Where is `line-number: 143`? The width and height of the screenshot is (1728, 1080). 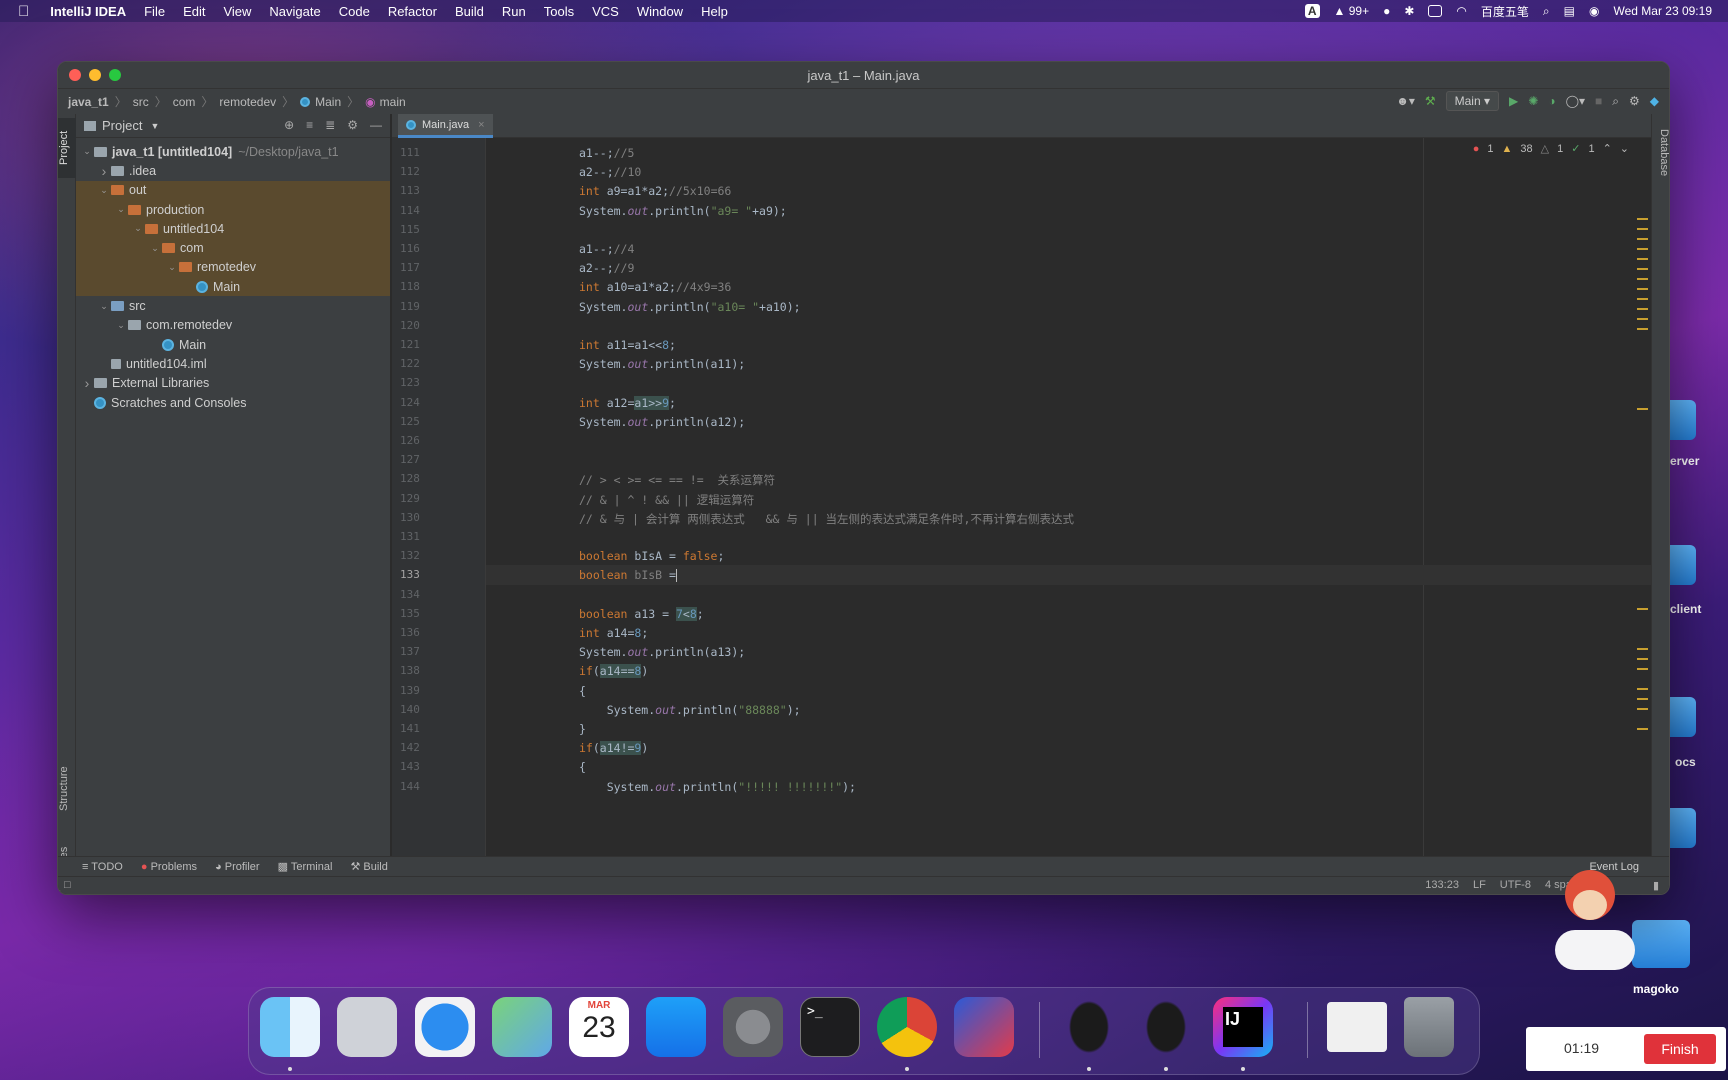
line-number: 143 is located at coordinates (415, 766).